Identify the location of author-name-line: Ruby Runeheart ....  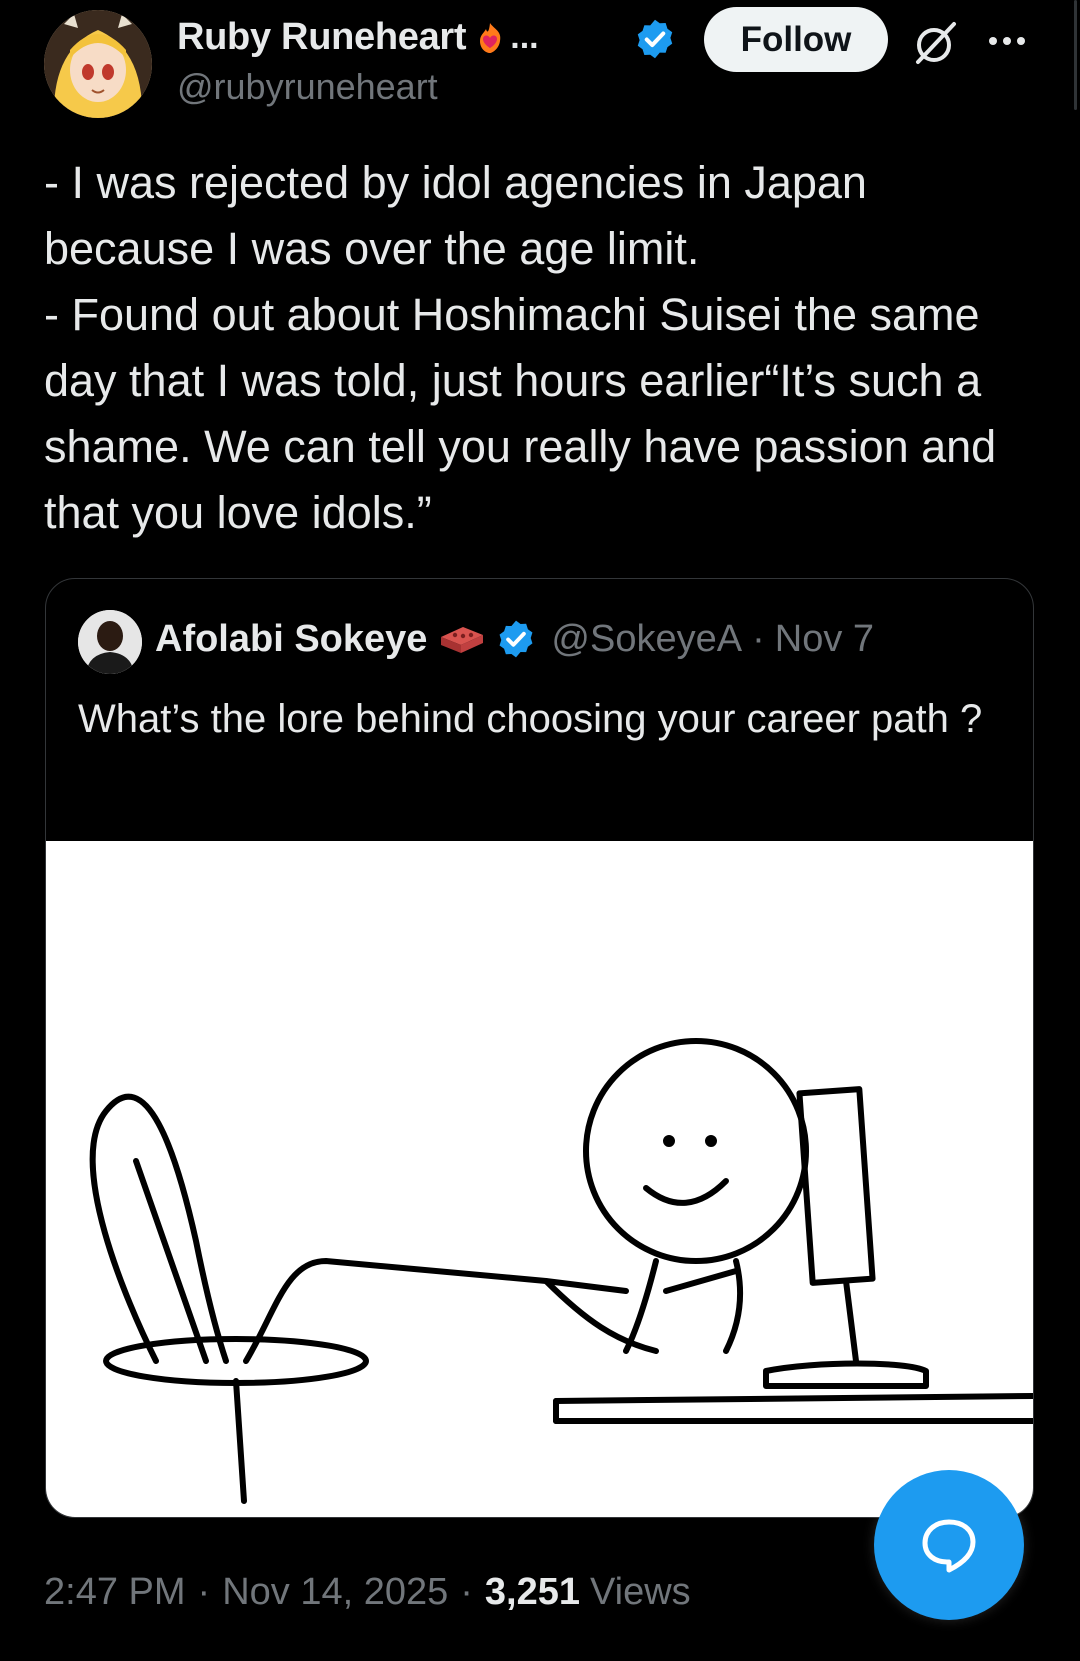
(358, 37).